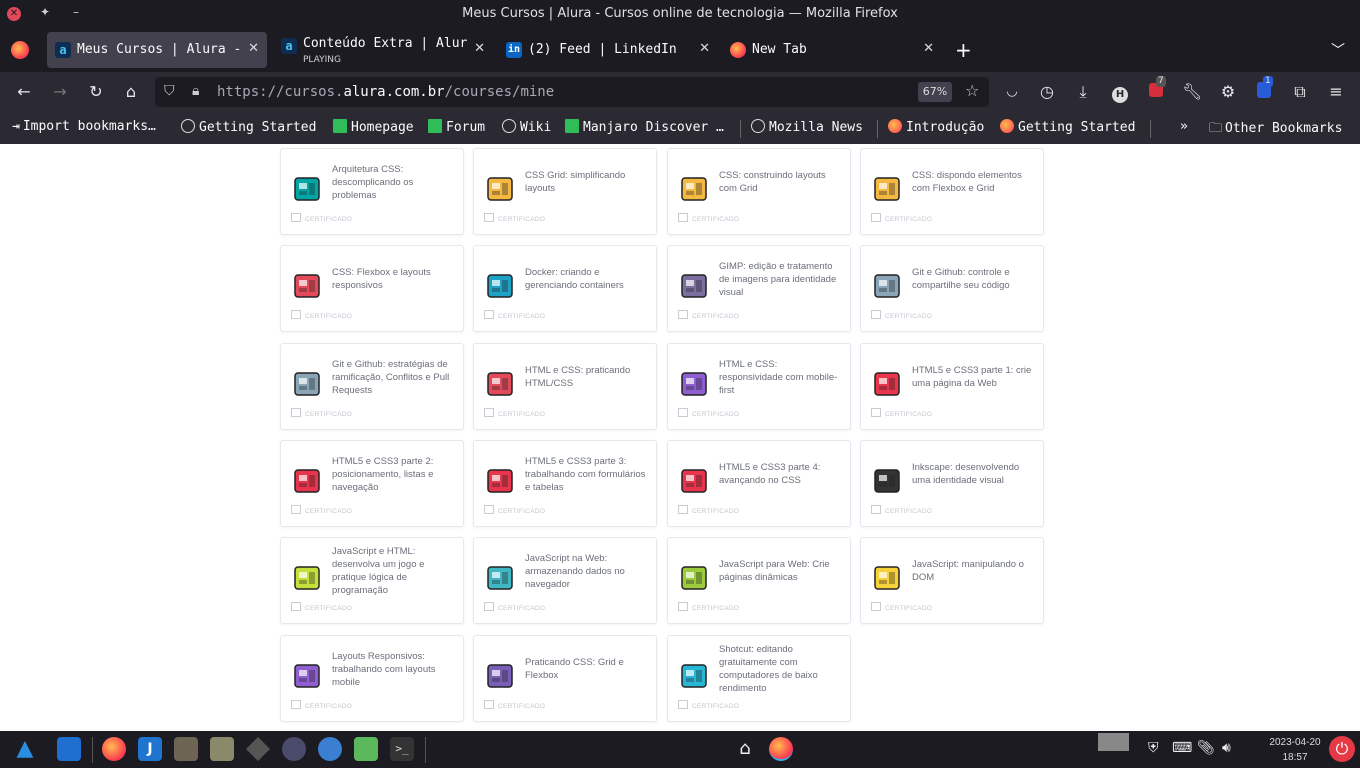 The width and height of the screenshot is (1360, 768). What do you see at coordinates (248, 127) in the screenshot?
I see `bookmark-getting-started: Getting Started` at bounding box center [248, 127].